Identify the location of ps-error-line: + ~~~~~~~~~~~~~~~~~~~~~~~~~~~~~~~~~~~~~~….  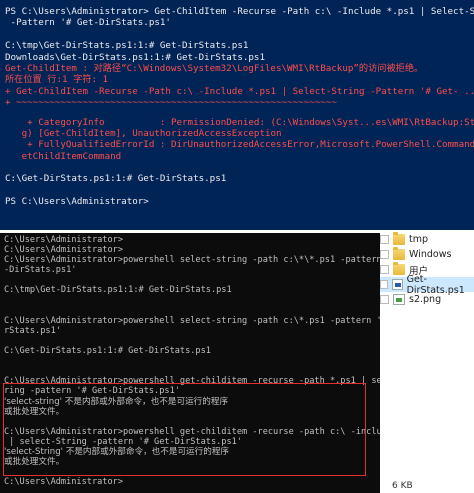
(171, 103).